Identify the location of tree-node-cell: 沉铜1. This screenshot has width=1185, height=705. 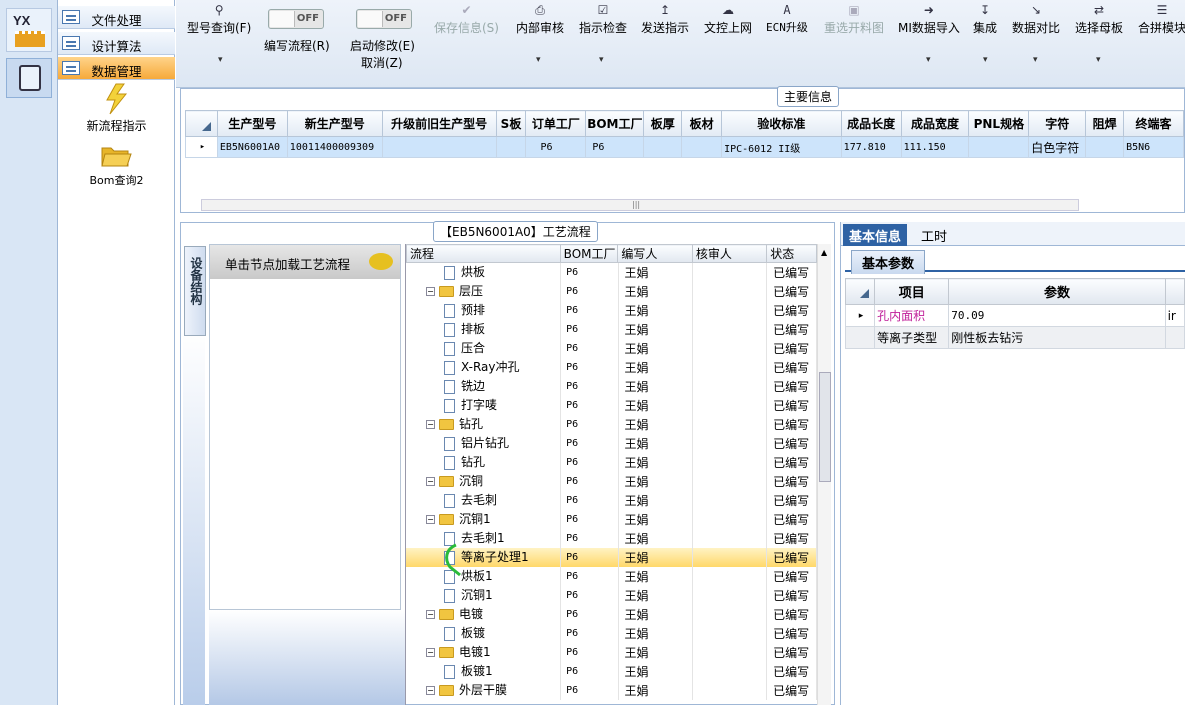
(484, 595).